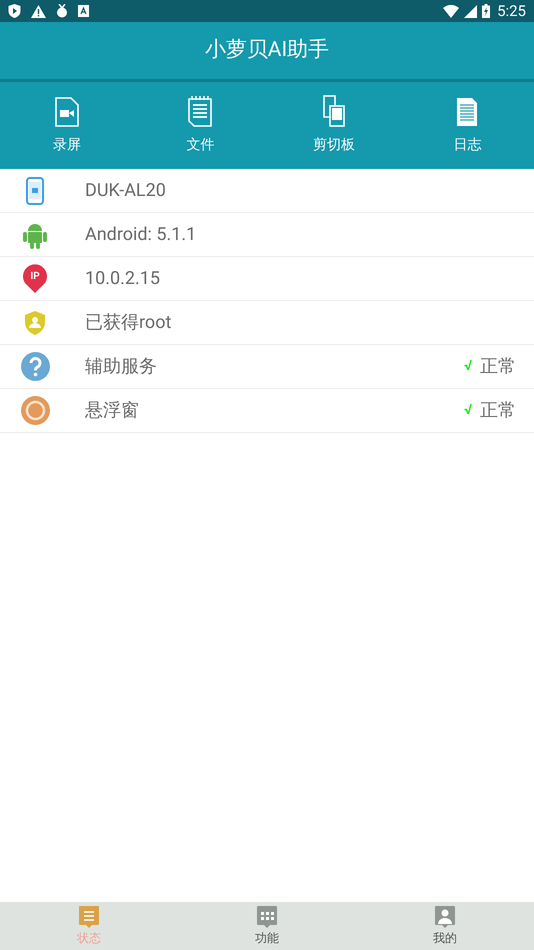  I want to click on toolbar-button: 日志, so click(467, 125).